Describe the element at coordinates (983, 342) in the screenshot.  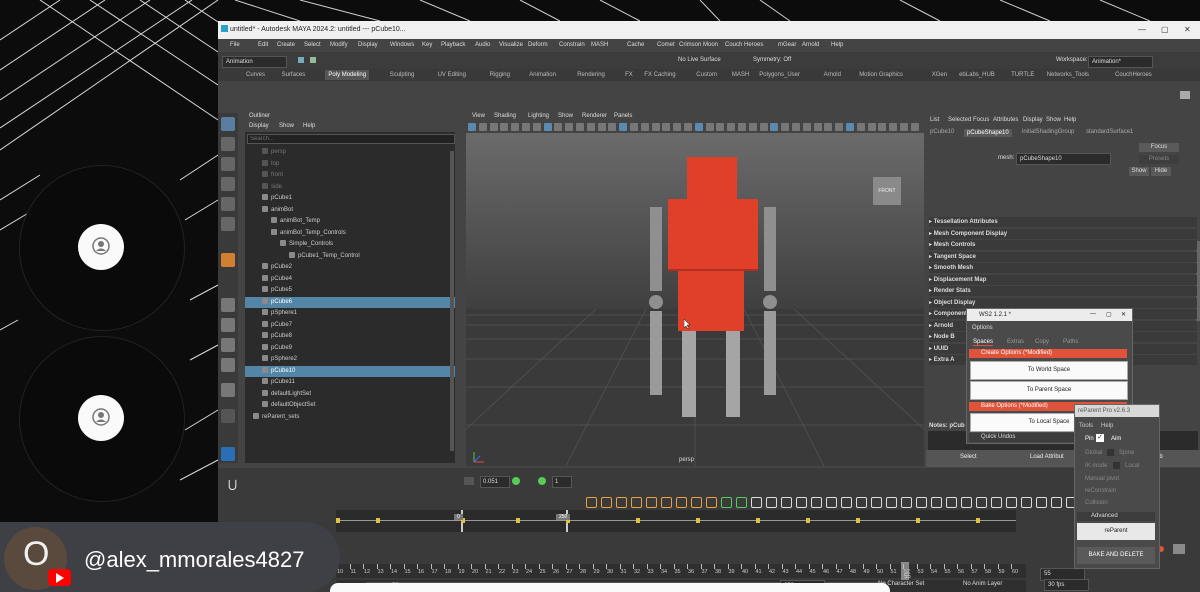
I see `ws2-tab-spaces: Spaces` at that location.